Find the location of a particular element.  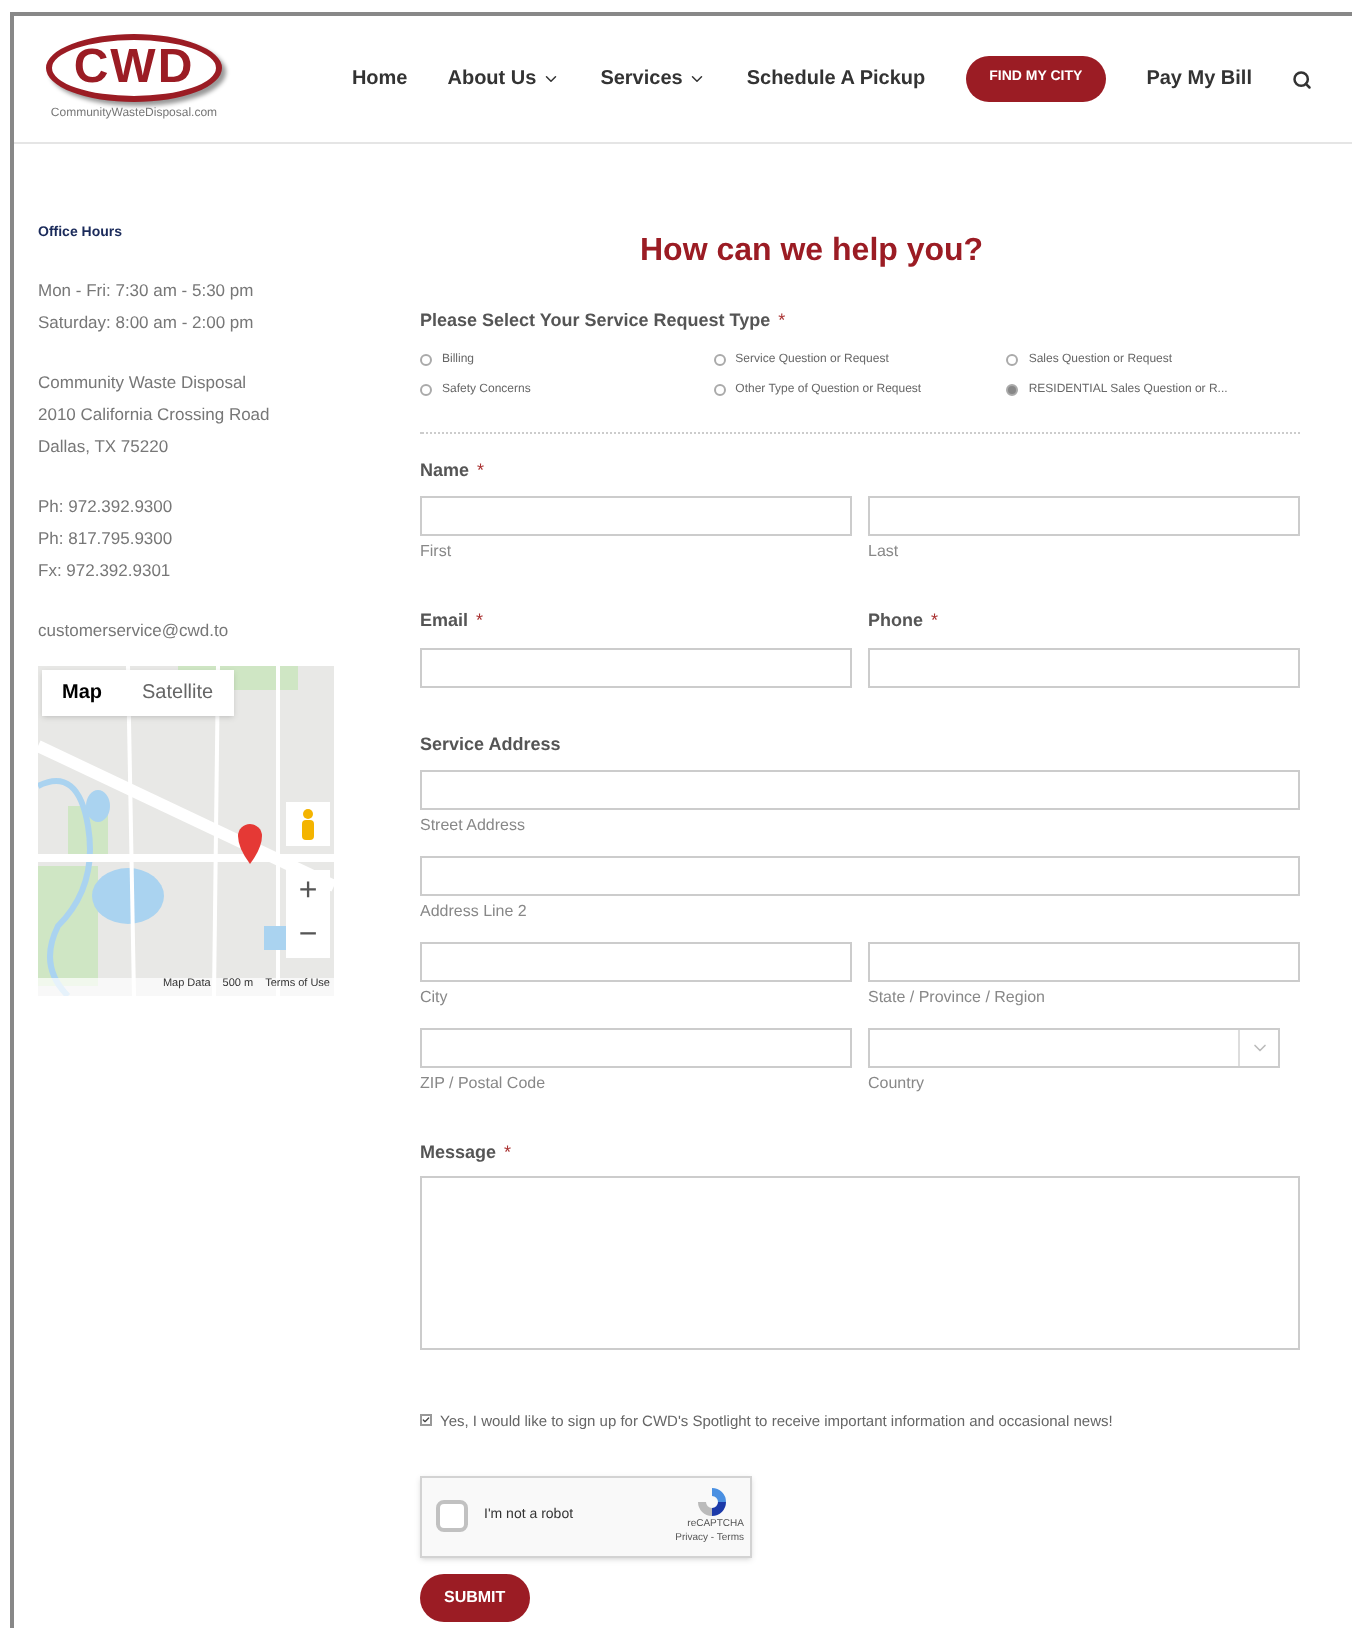

search-icon is located at coordinates (1302, 79).